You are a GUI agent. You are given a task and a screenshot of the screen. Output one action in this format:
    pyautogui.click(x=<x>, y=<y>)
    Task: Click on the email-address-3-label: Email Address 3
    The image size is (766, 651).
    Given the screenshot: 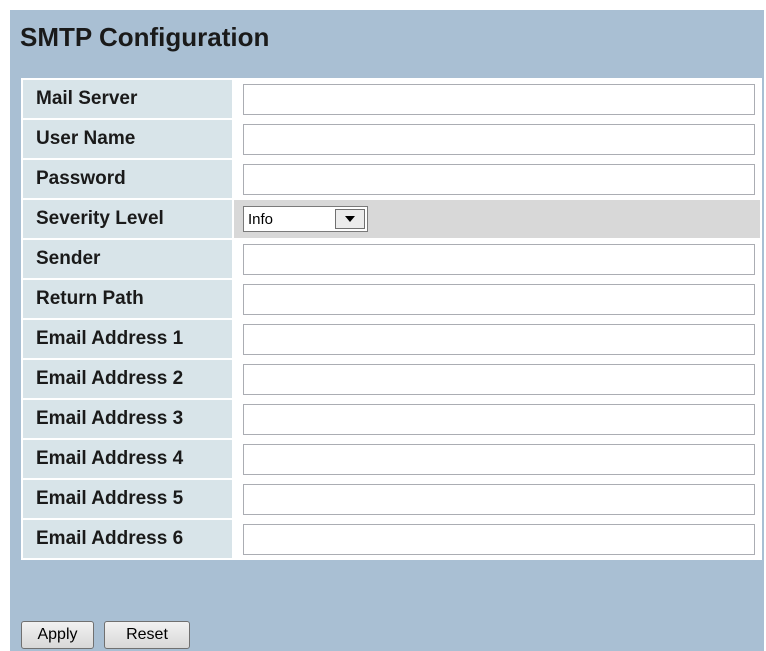 What is the action you would take?
    pyautogui.click(x=127, y=419)
    